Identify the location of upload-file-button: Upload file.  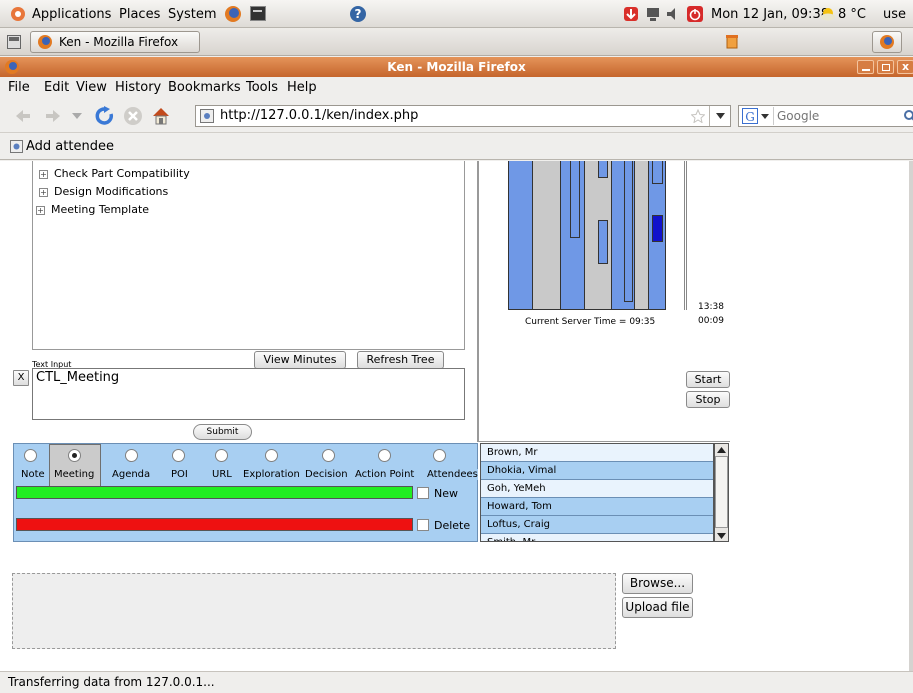
(657, 607).